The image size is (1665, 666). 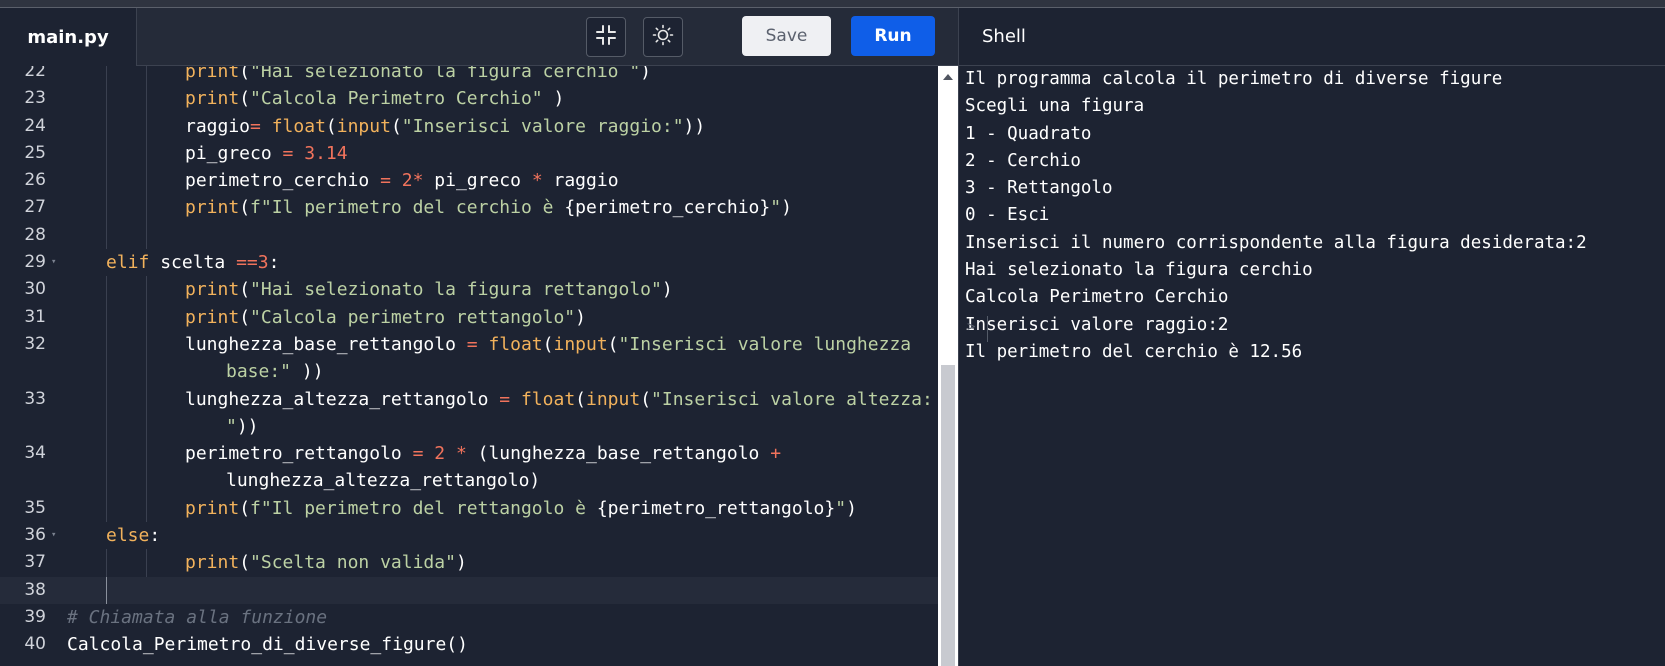 What do you see at coordinates (298, 126) in the screenshot?
I see `code-token: float` at bounding box center [298, 126].